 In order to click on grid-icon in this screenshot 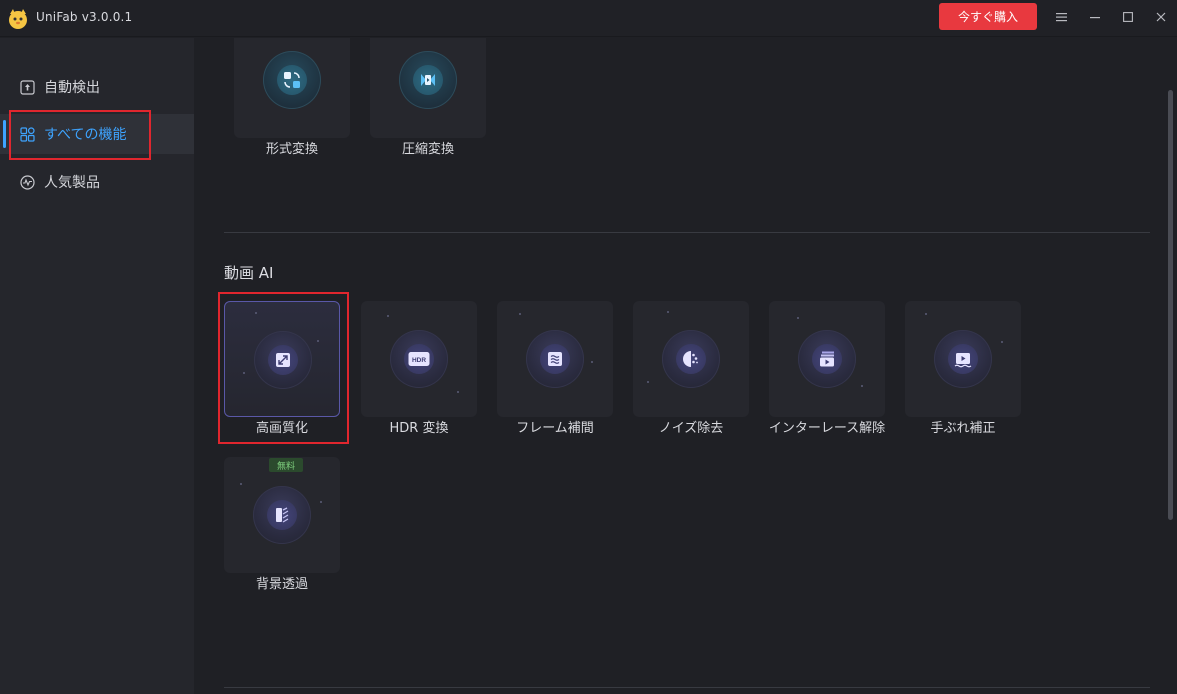, I will do `click(27, 134)`.